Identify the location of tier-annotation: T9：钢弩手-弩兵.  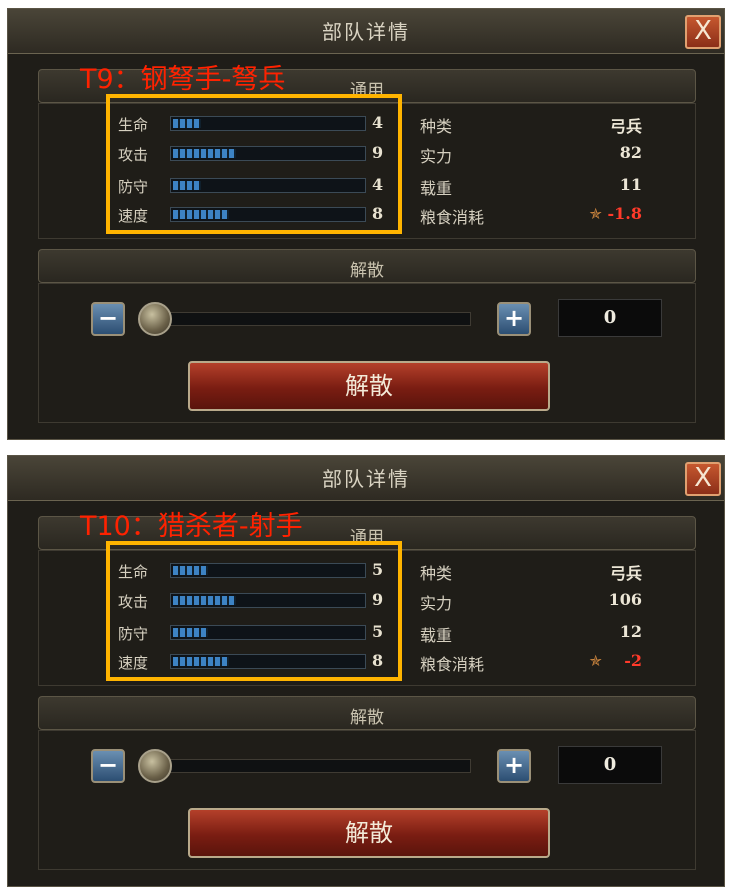
(183, 79).